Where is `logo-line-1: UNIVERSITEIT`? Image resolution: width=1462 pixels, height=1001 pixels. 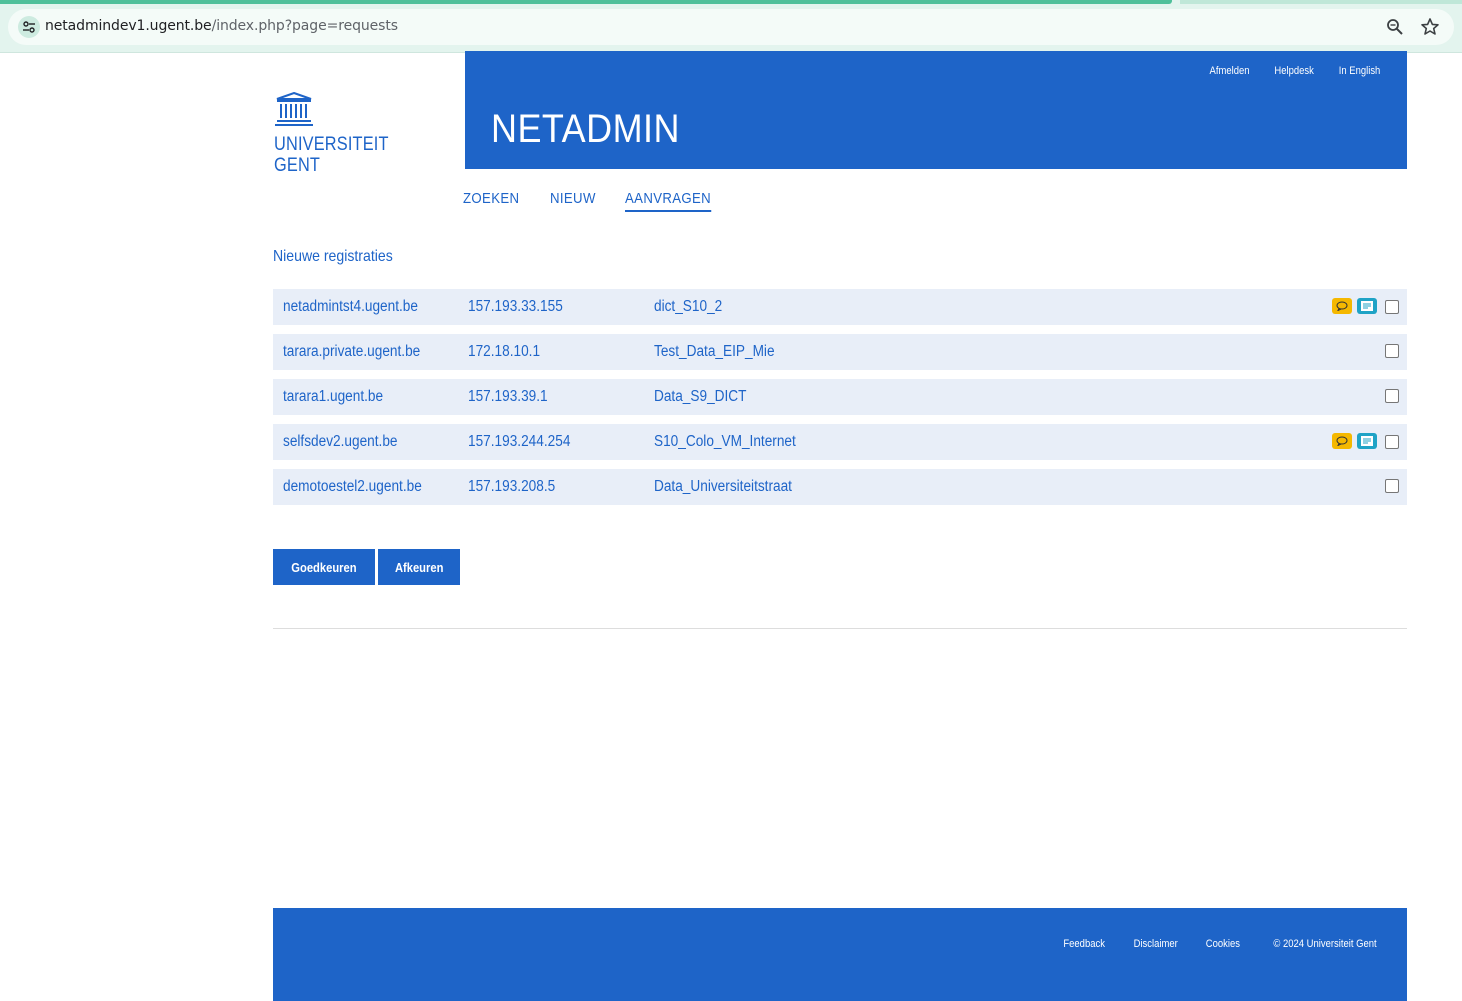
logo-line-1: UNIVERSITEIT is located at coordinates (331, 144).